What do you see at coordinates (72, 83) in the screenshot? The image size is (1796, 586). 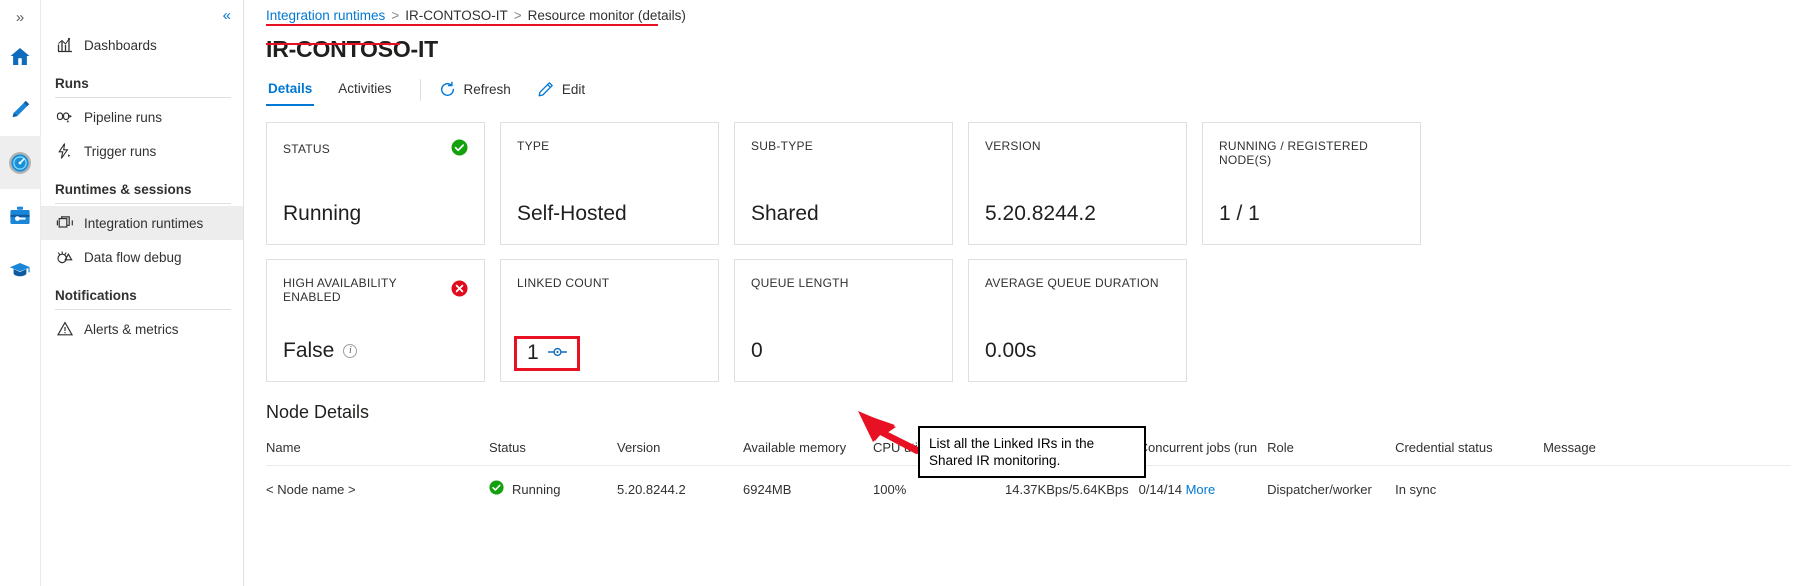 I see `nav-group-title-runs: Runs` at bounding box center [72, 83].